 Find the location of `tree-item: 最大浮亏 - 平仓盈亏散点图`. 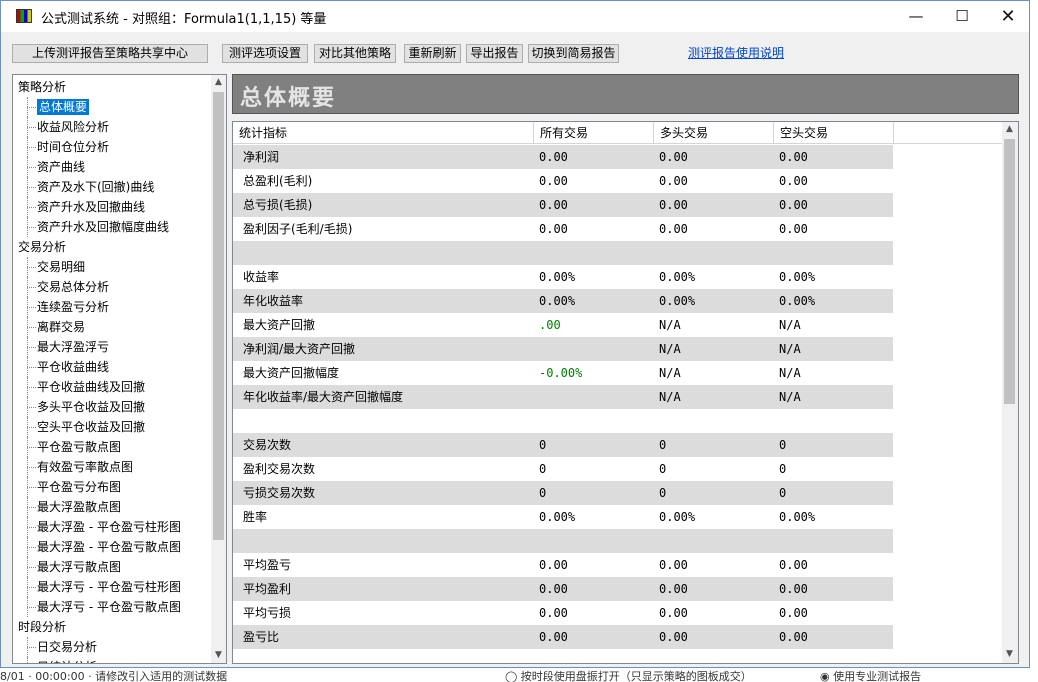

tree-item: 最大浮亏 - 平仓盈亏散点图 is located at coordinates (112, 607).